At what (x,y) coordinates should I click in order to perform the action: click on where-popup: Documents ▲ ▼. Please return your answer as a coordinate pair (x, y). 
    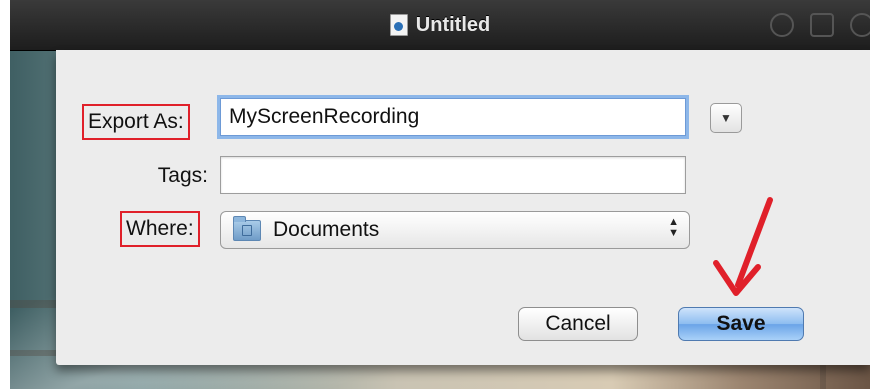
    Looking at the image, I should click on (455, 230).